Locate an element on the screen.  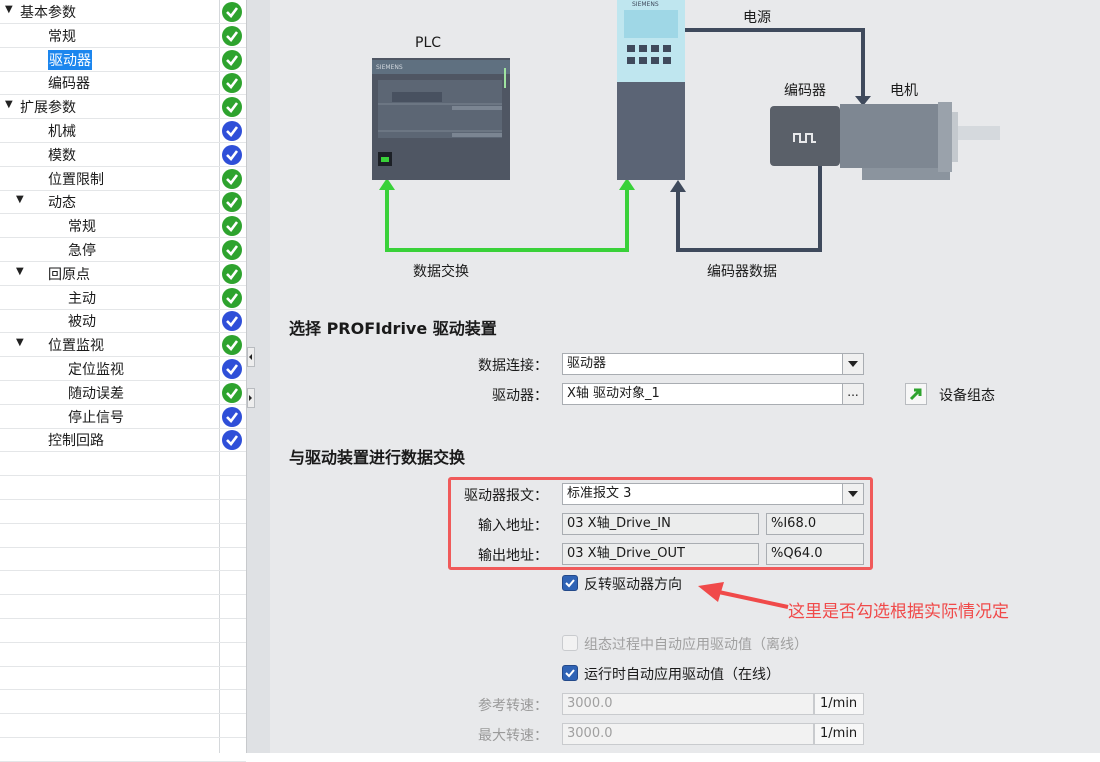
device-config-button is located at coordinates (916, 394).